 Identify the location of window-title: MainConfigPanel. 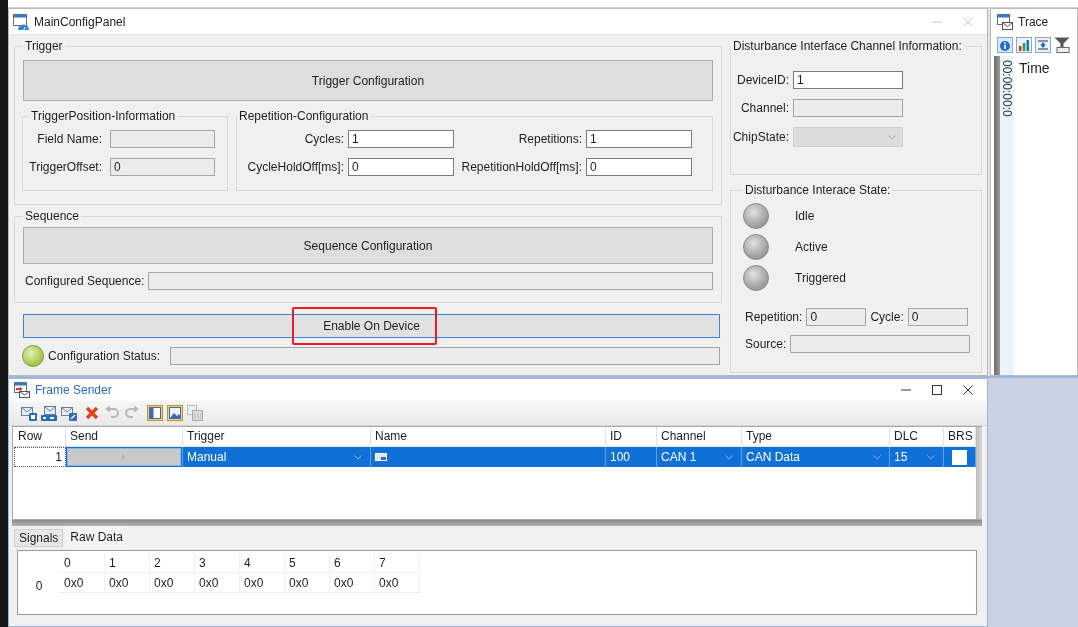
(80, 21).